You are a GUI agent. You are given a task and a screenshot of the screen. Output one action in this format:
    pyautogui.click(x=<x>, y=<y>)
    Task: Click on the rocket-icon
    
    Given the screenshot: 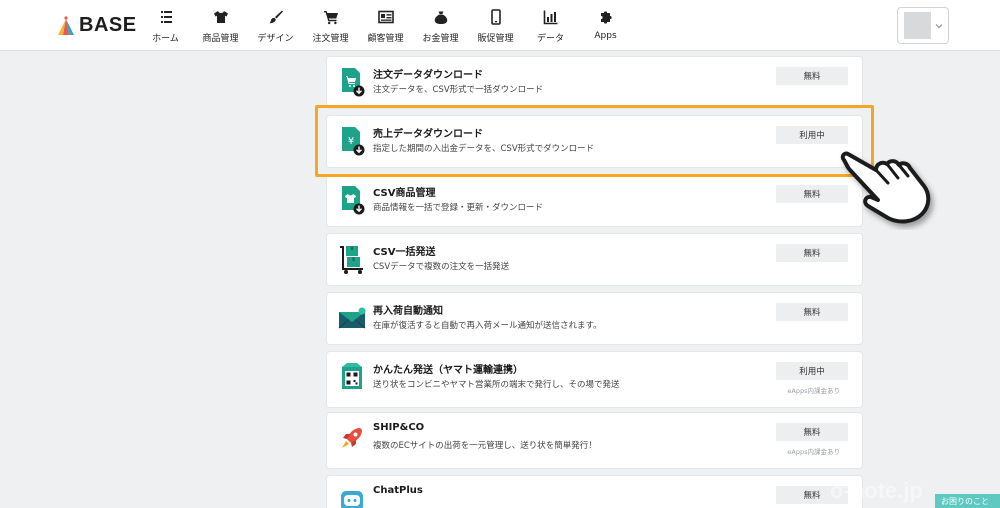 What is the action you would take?
    pyautogui.click(x=352, y=438)
    